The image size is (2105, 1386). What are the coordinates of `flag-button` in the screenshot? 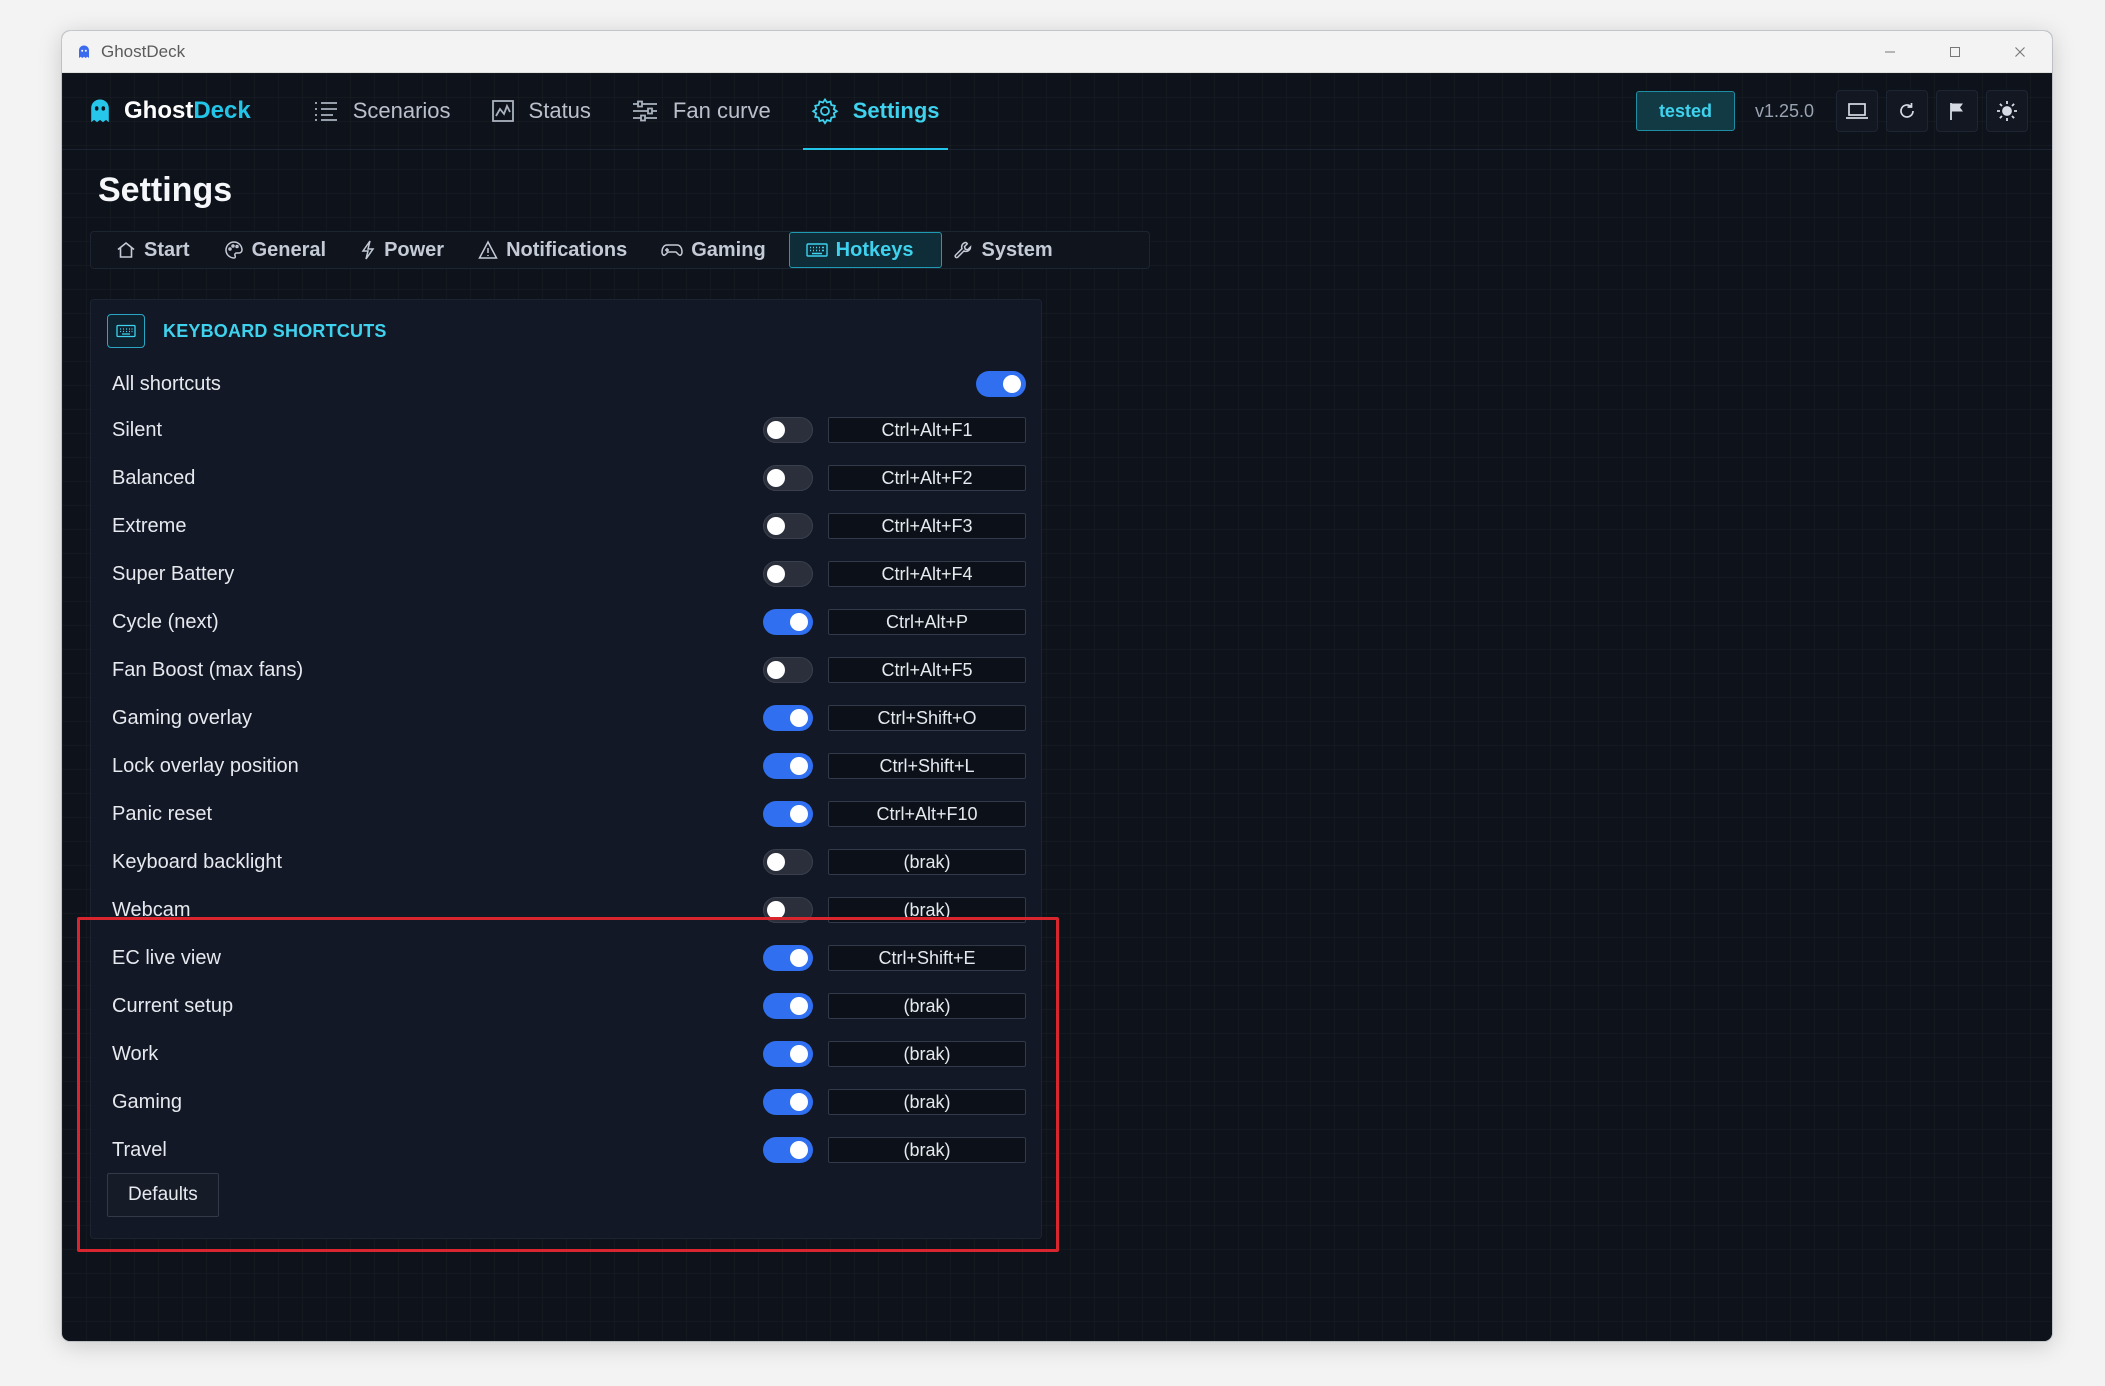 It's located at (1957, 111).